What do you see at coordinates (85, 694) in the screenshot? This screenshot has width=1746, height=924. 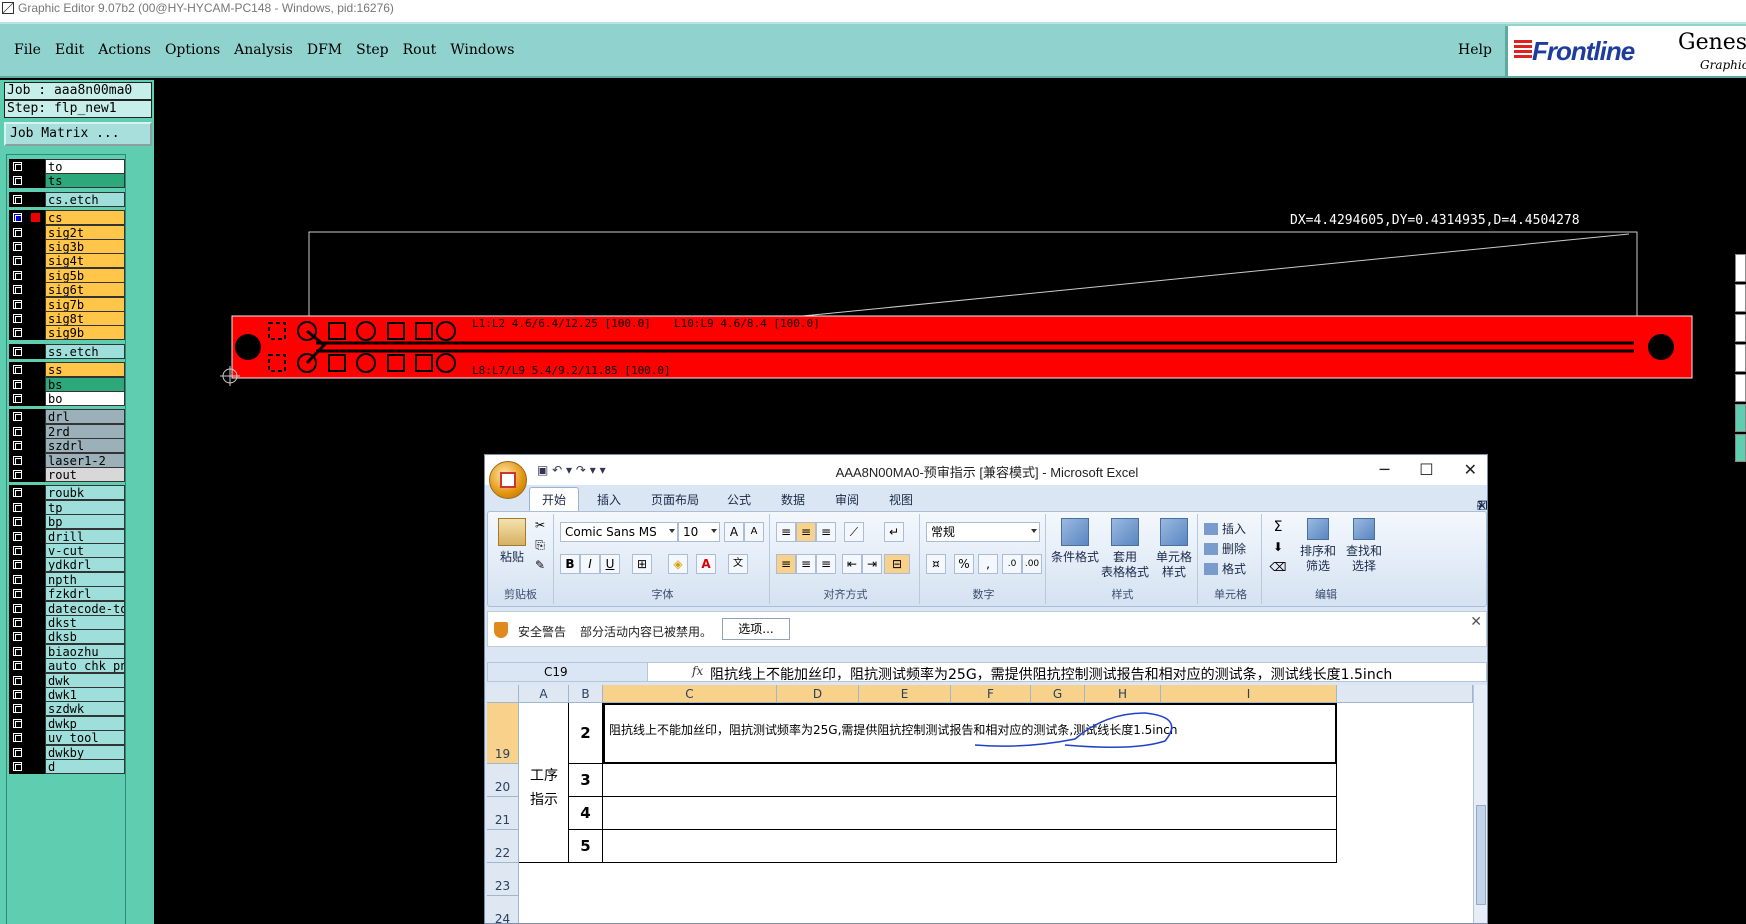 I see `layer-name: dwk1` at bounding box center [85, 694].